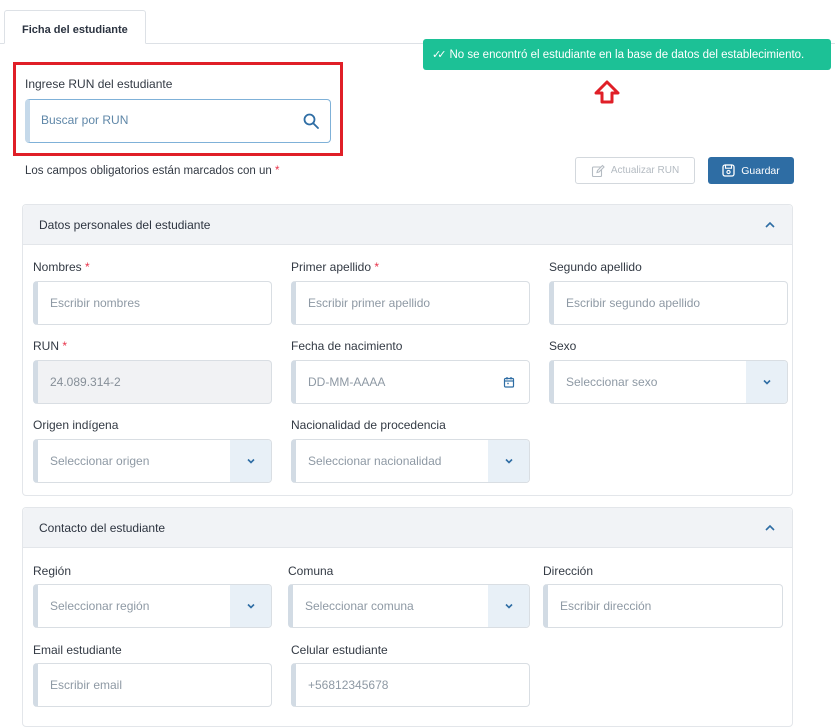  I want to click on run-input: 24.089.314-2, so click(152, 382).